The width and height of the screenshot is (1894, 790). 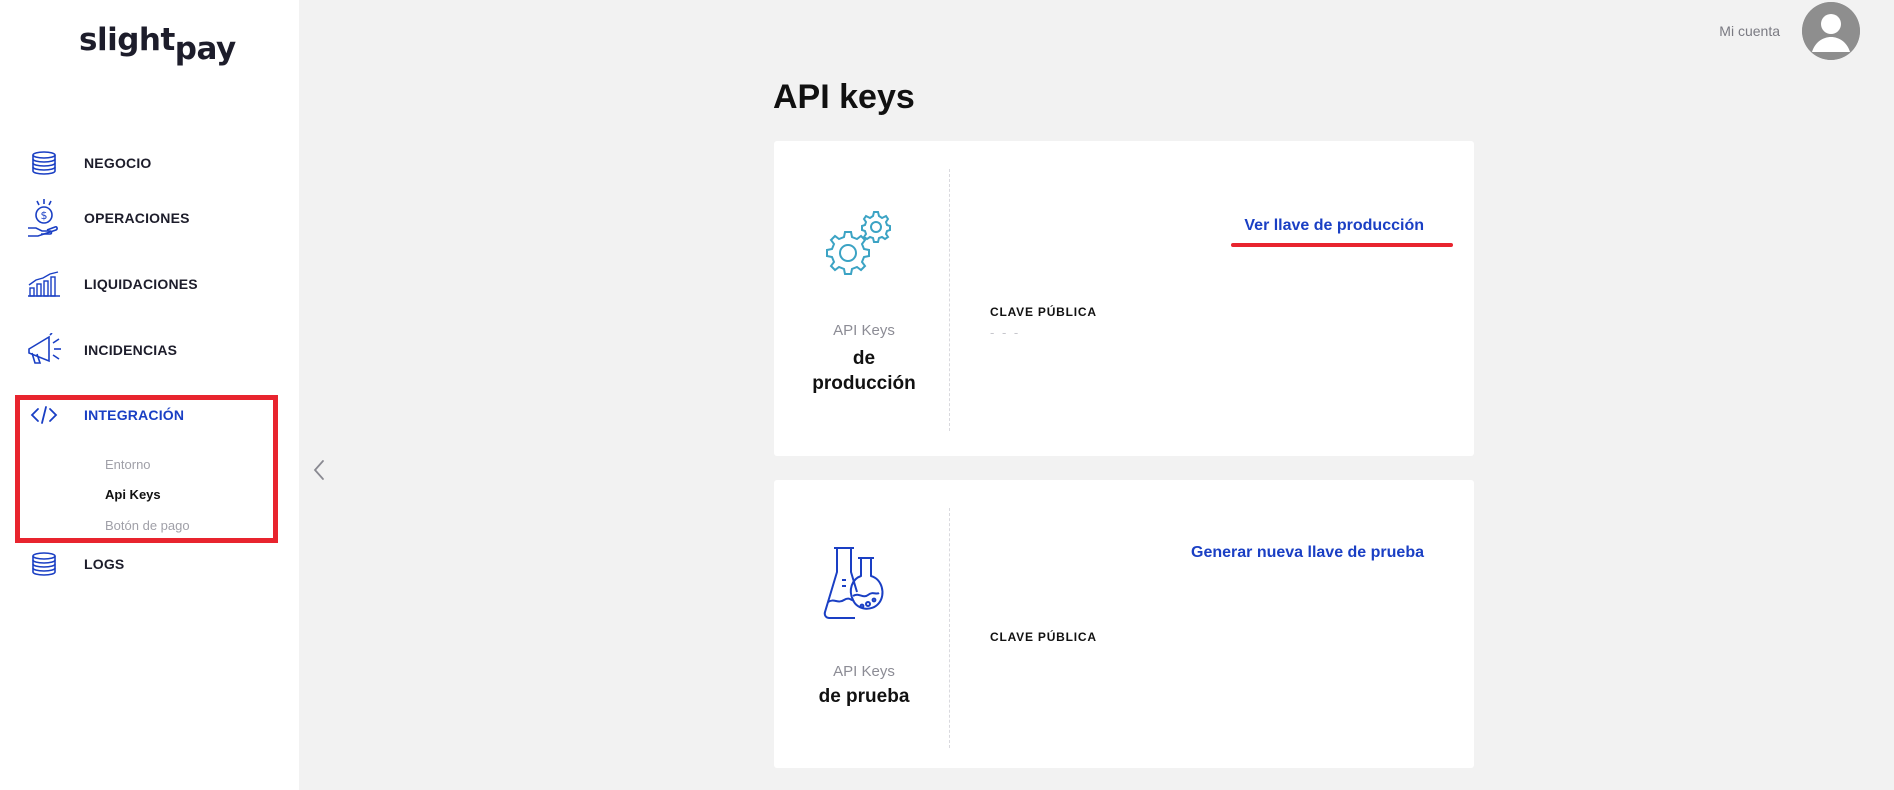 I want to click on test-card-left: API Keys de prueba, so click(x=862, y=624).